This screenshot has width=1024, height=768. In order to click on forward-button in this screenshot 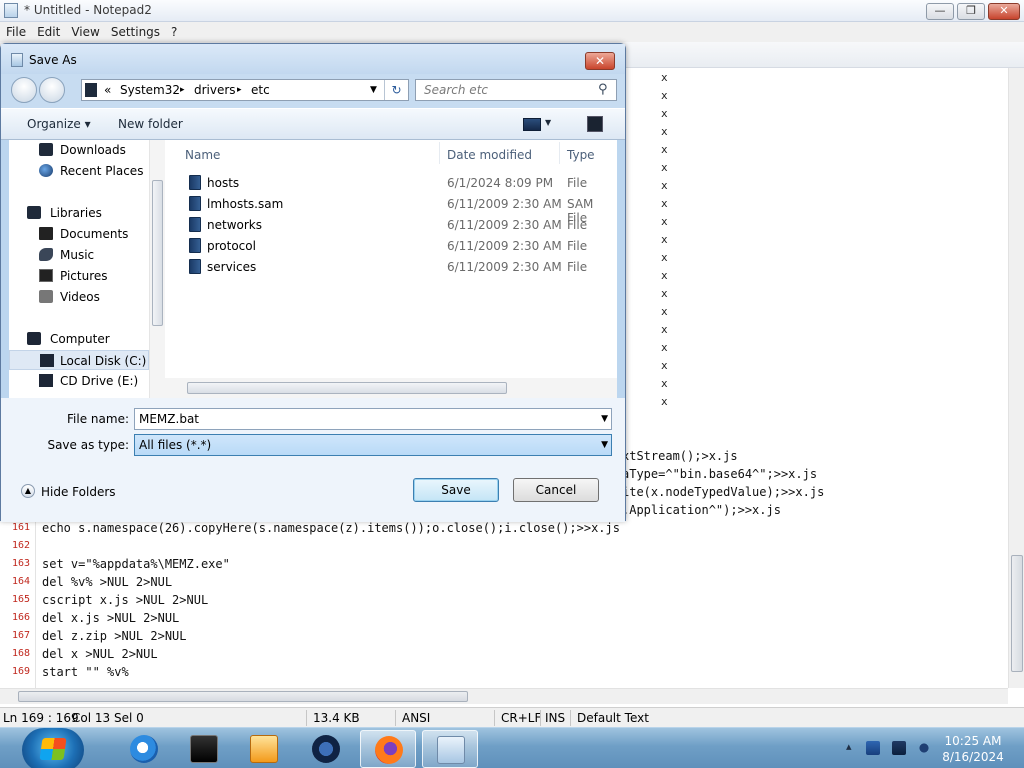, I will do `click(52, 90)`.